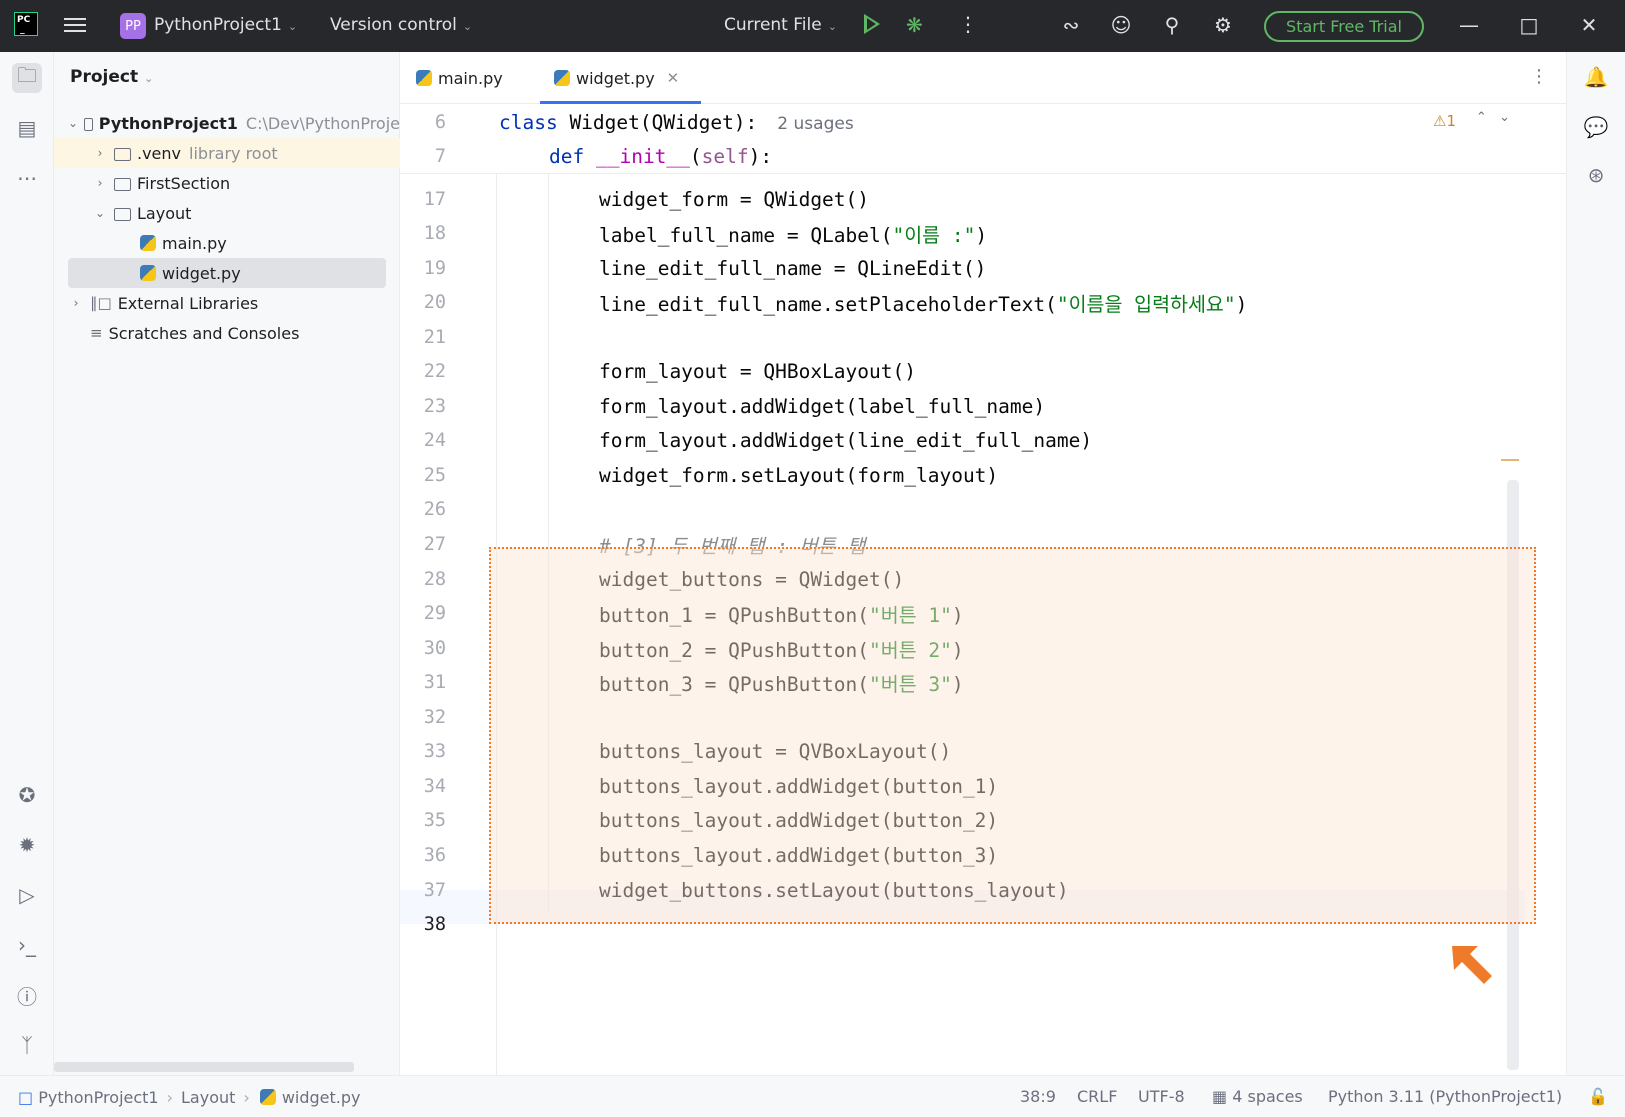  Describe the element at coordinates (204, 1067) in the screenshot. I see `horizontal-scrollbar` at that location.